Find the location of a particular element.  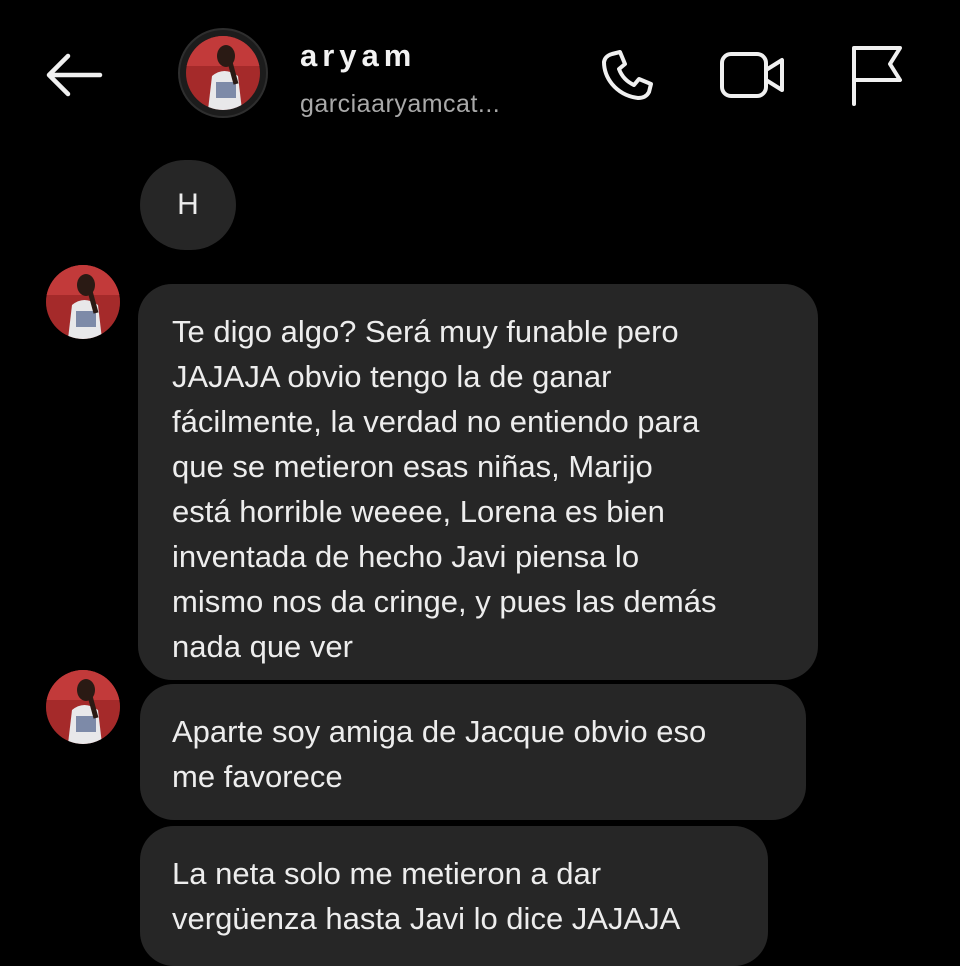

message-bubble: H is located at coordinates (188, 205).